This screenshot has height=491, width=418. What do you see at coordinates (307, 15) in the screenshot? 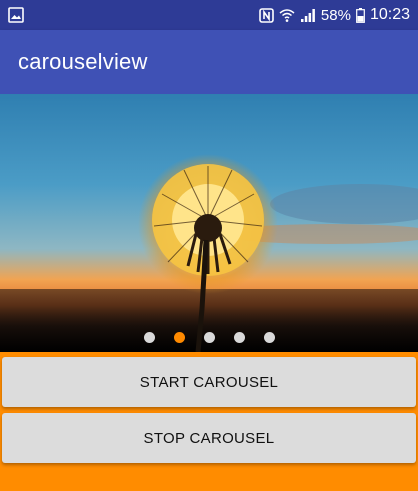
I see `signal-icon` at bounding box center [307, 15].